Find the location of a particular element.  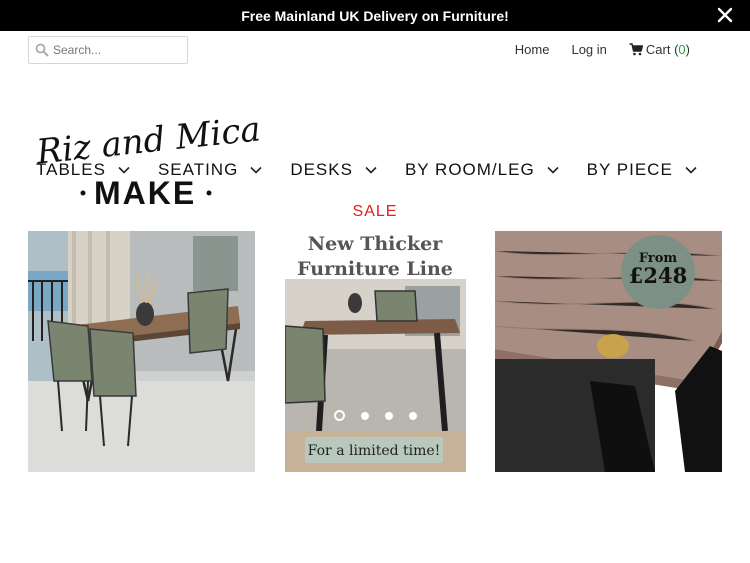

search-icon is located at coordinates (42, 50).